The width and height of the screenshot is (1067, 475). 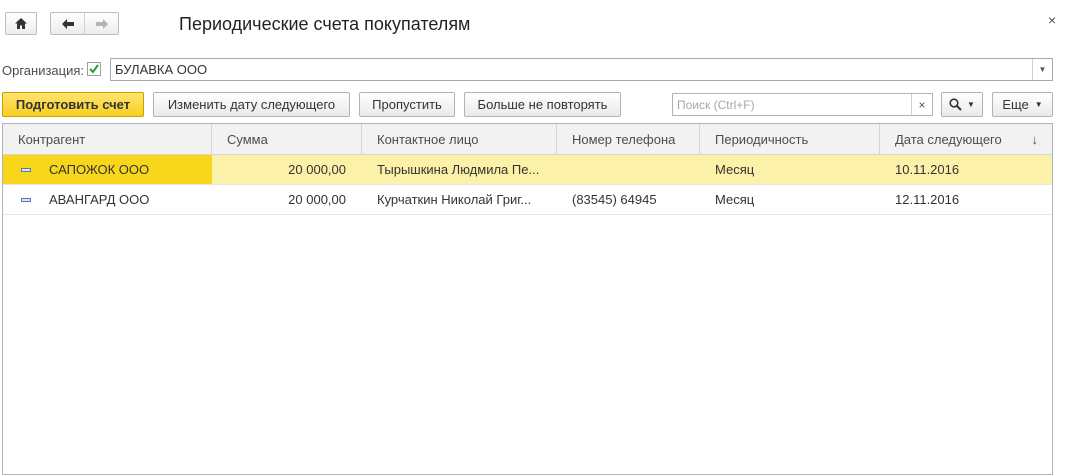 What do you see at coordinates (1052, 20) in the screenshot?
I see `close-icon: ×` at bounding box center [1052, 20].